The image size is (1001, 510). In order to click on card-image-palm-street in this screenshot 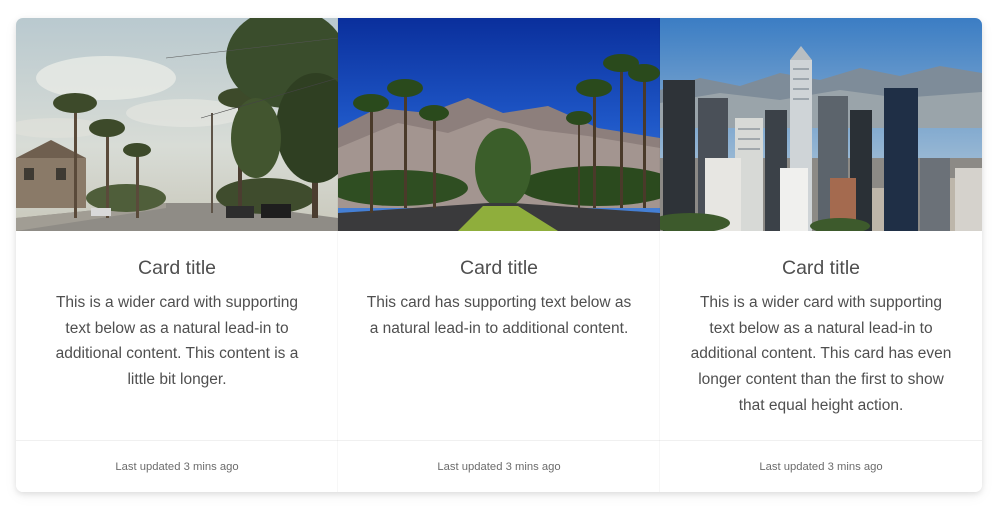, I will do `click(177, 124)`.